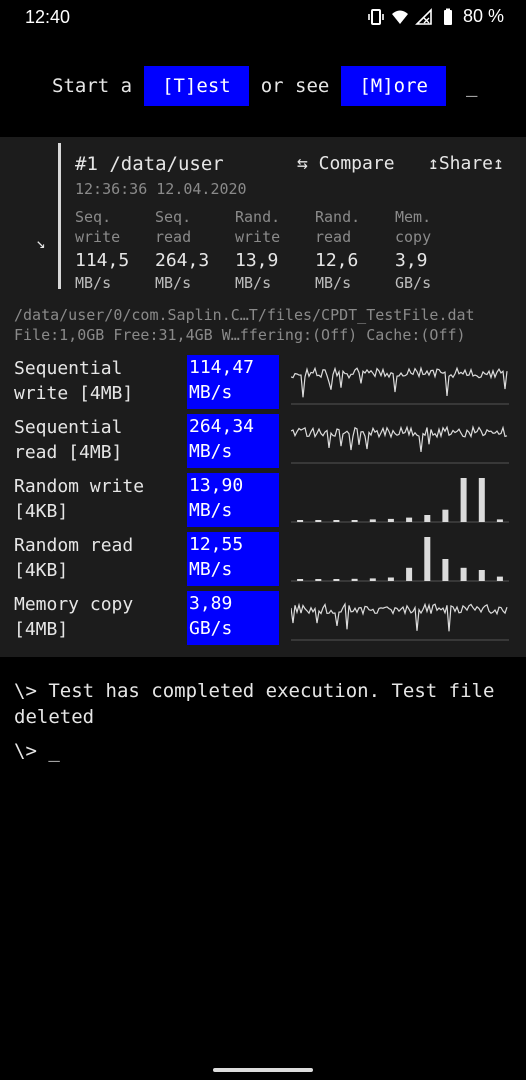 The image size is (526, 1080). I want to click on status-icons: 80 %, so click(435, 16).